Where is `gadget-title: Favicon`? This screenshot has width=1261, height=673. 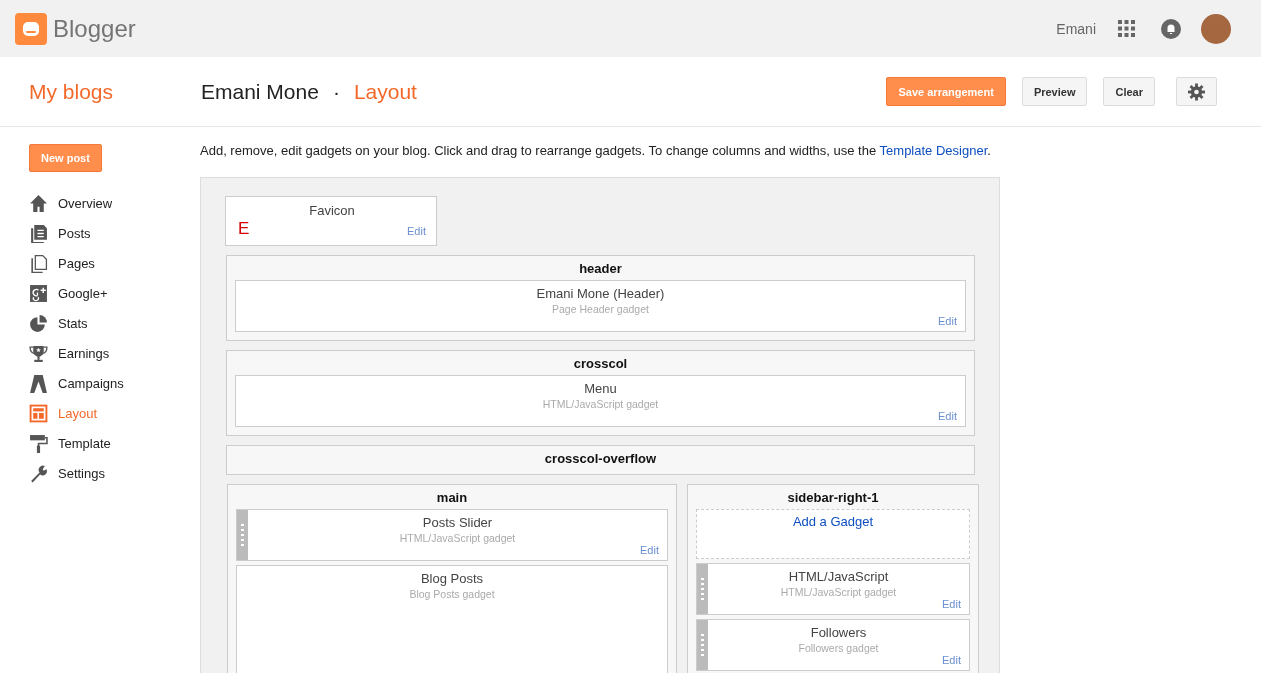
gadget-title: Favicon is located at coordinates (332, 211).